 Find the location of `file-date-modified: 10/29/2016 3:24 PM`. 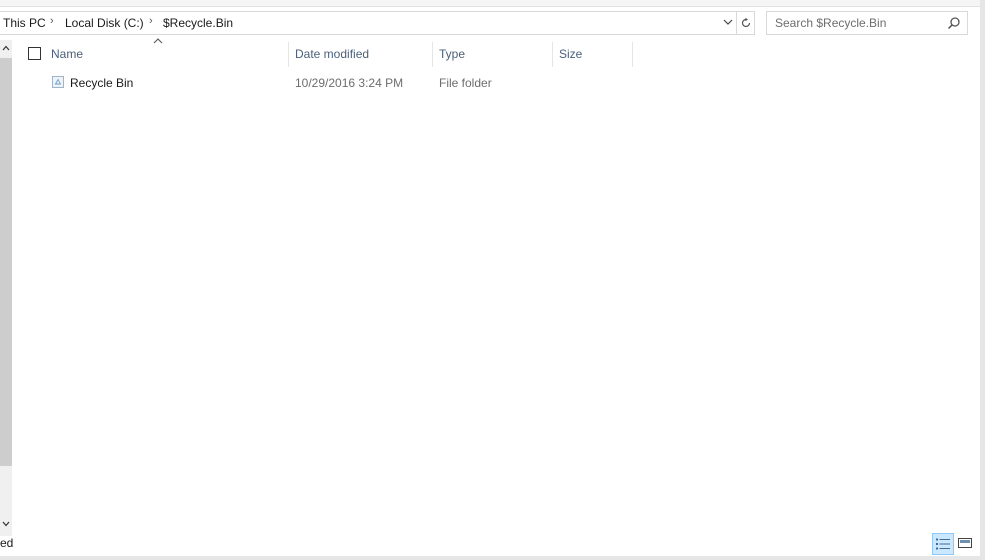

file-date-modified: 10/29/2016 3:24 PM is located at coordinates (349, 83).